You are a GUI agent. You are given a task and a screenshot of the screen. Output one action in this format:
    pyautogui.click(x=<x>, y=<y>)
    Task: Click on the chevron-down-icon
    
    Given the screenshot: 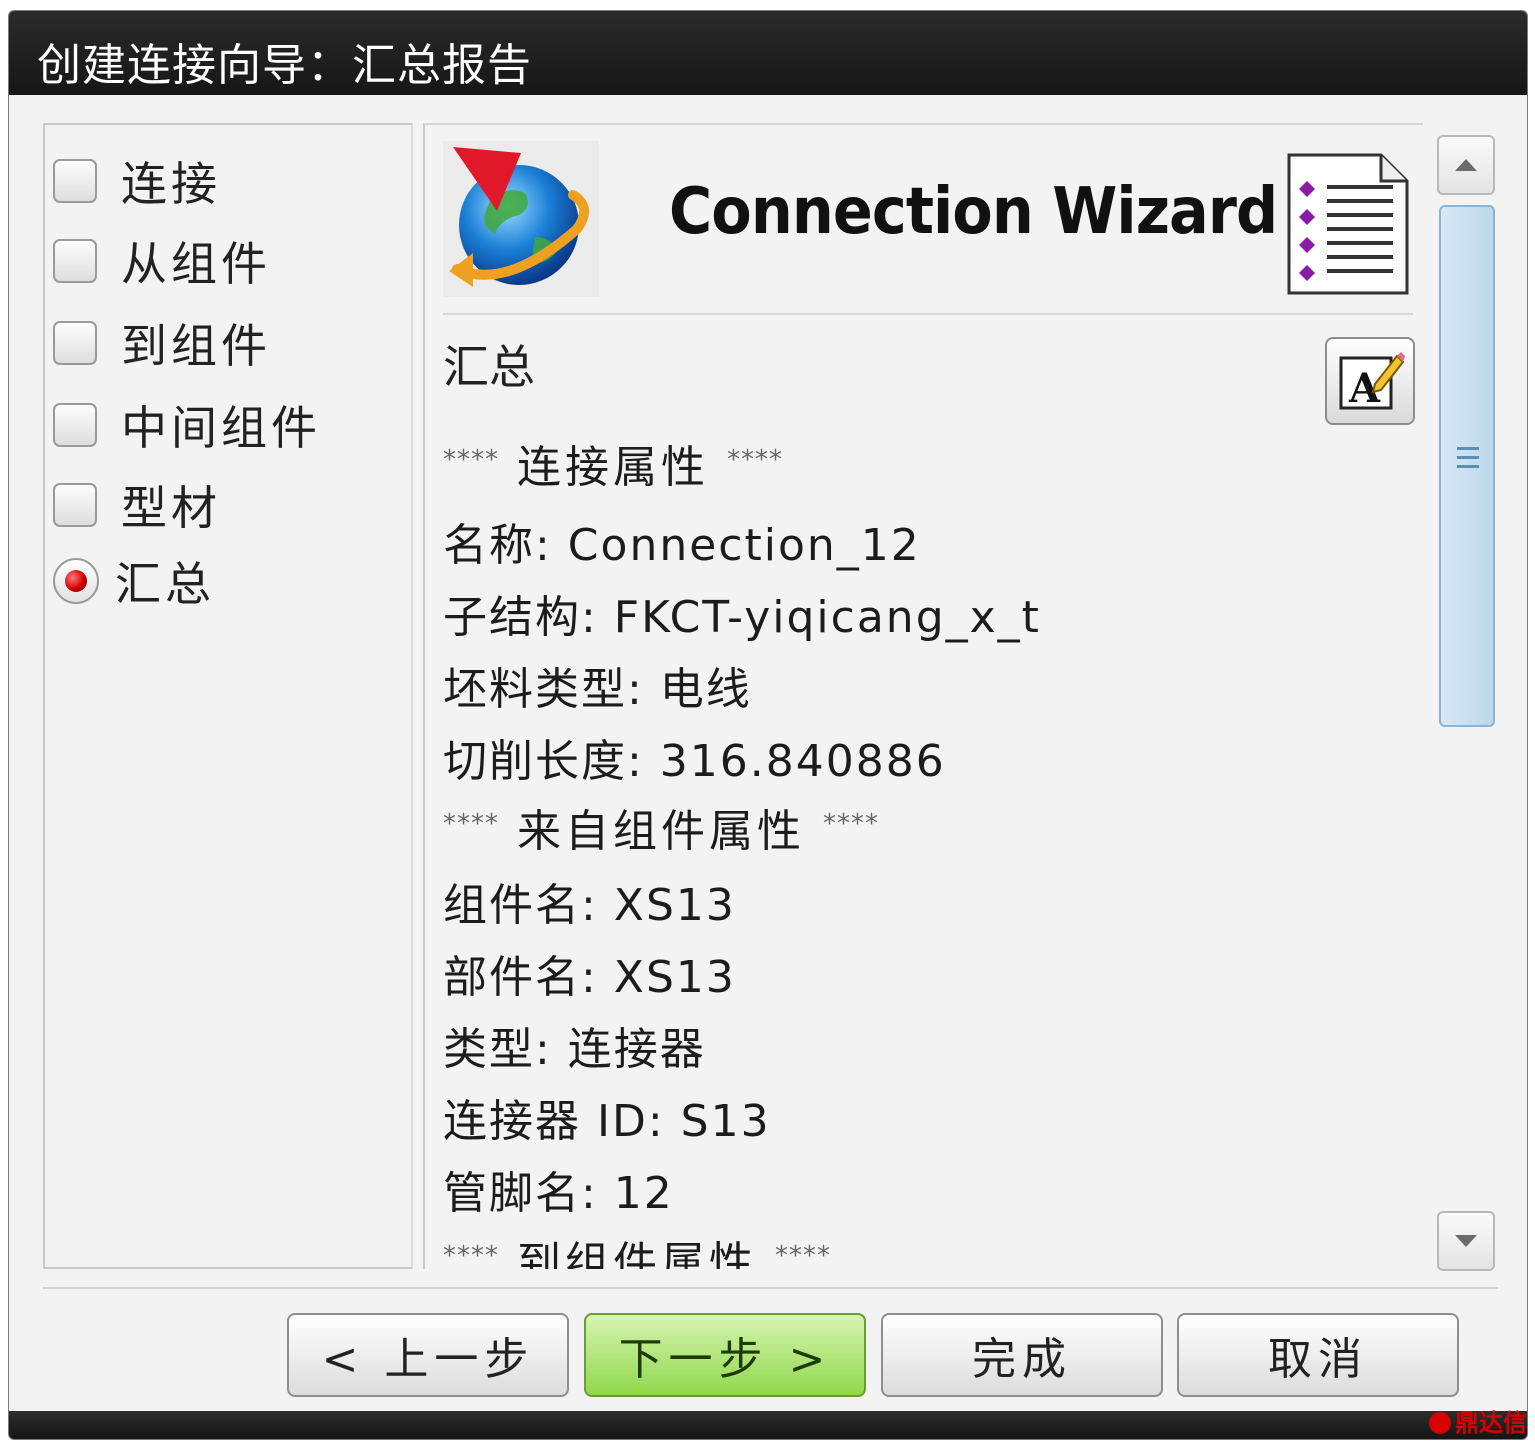 What is the action you would take?
    pyautogui.click(x=1466, y=1241)
    